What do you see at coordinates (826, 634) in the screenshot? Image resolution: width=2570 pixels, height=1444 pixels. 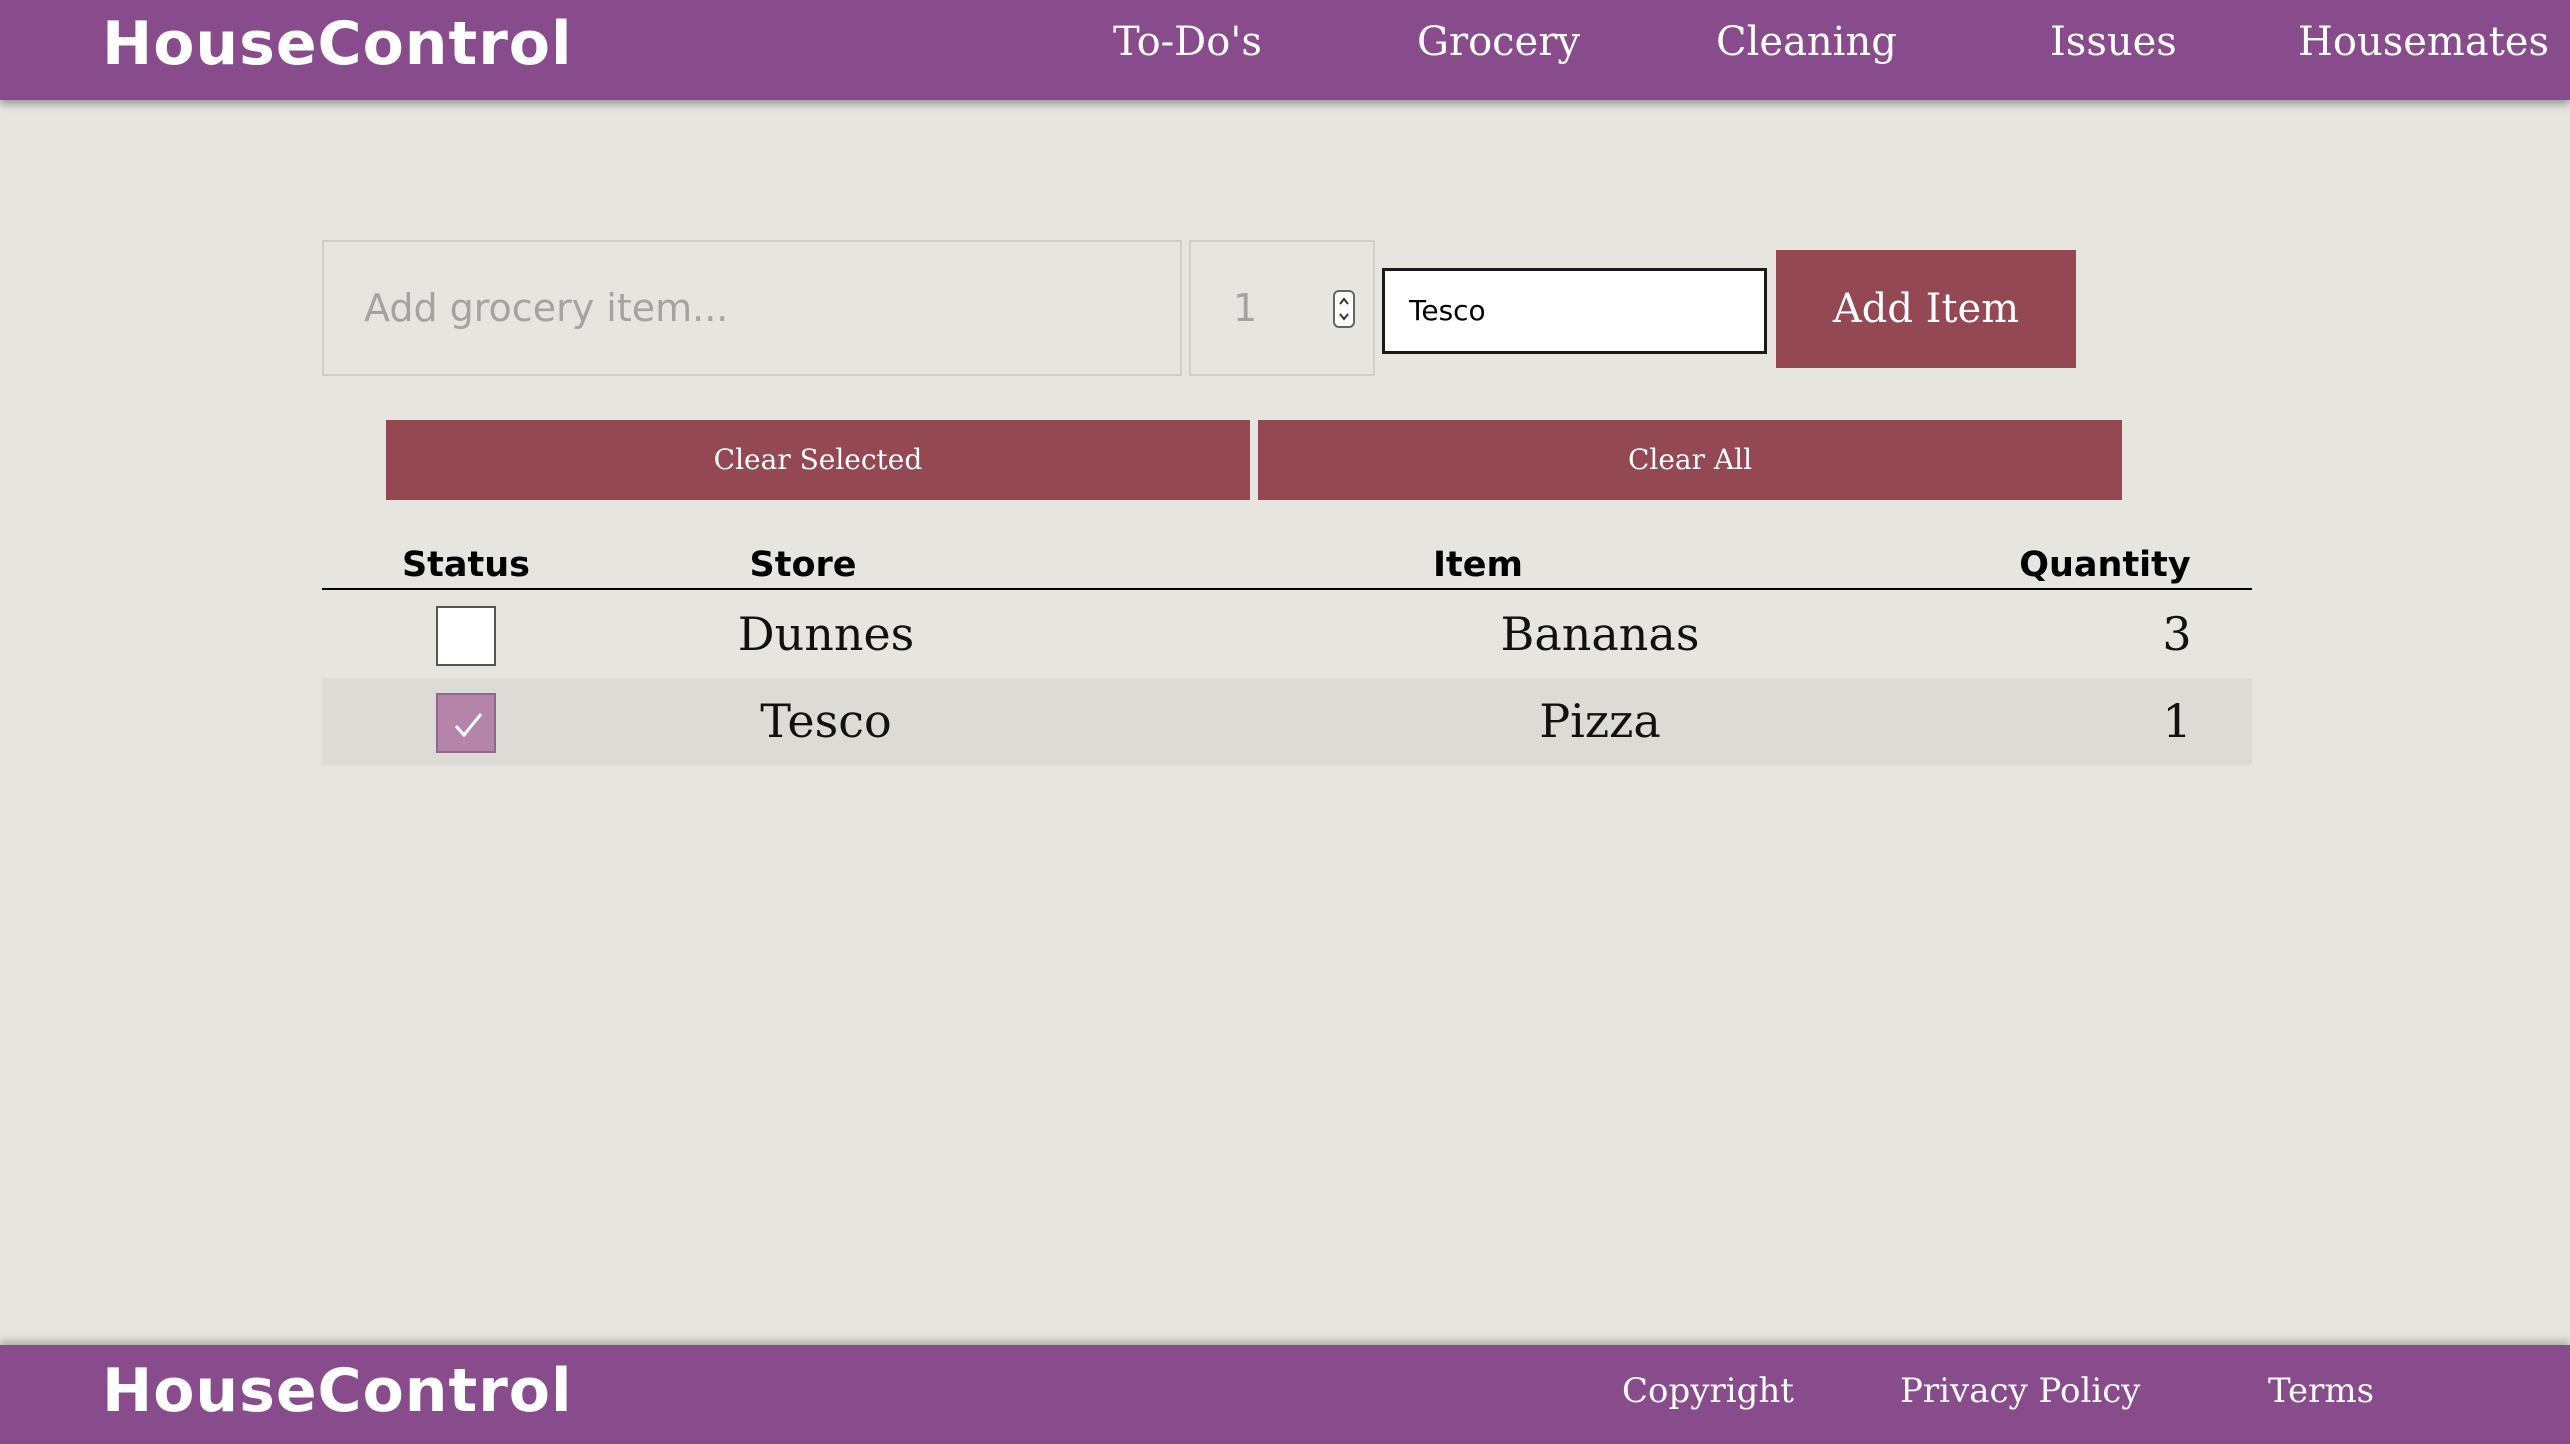 I see `store-cell: Dunnes` at bounding box center [826, 634].